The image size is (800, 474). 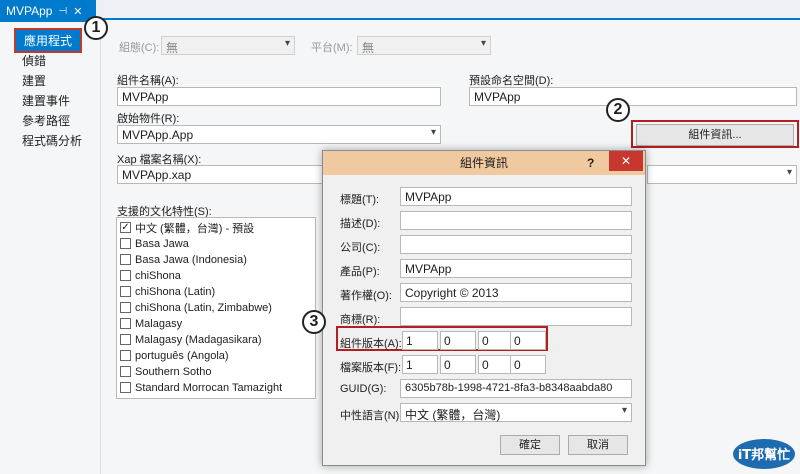 What do you see at coordinates (516, 388) in the screenshot?
I see `guid-input: 6305b78b-1998-4721-8fa3-b8348aabda80` at bounding box center [516, 388].